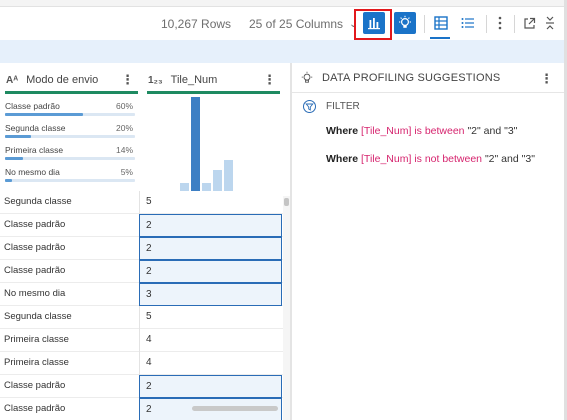  I want to click on distribution-item: No mesmo dia 5%, so click(70, 178).